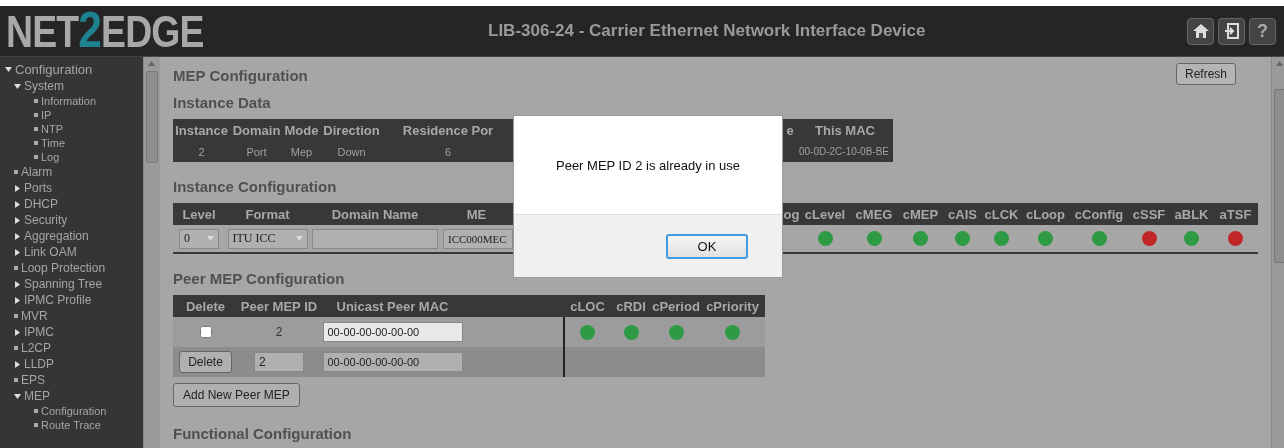 Image resolution: width=1284 pixels, height=448 pixels. Describe the element at coordinates (78, 188) in the screenshot. I see `nav-item: Ports` at that location.